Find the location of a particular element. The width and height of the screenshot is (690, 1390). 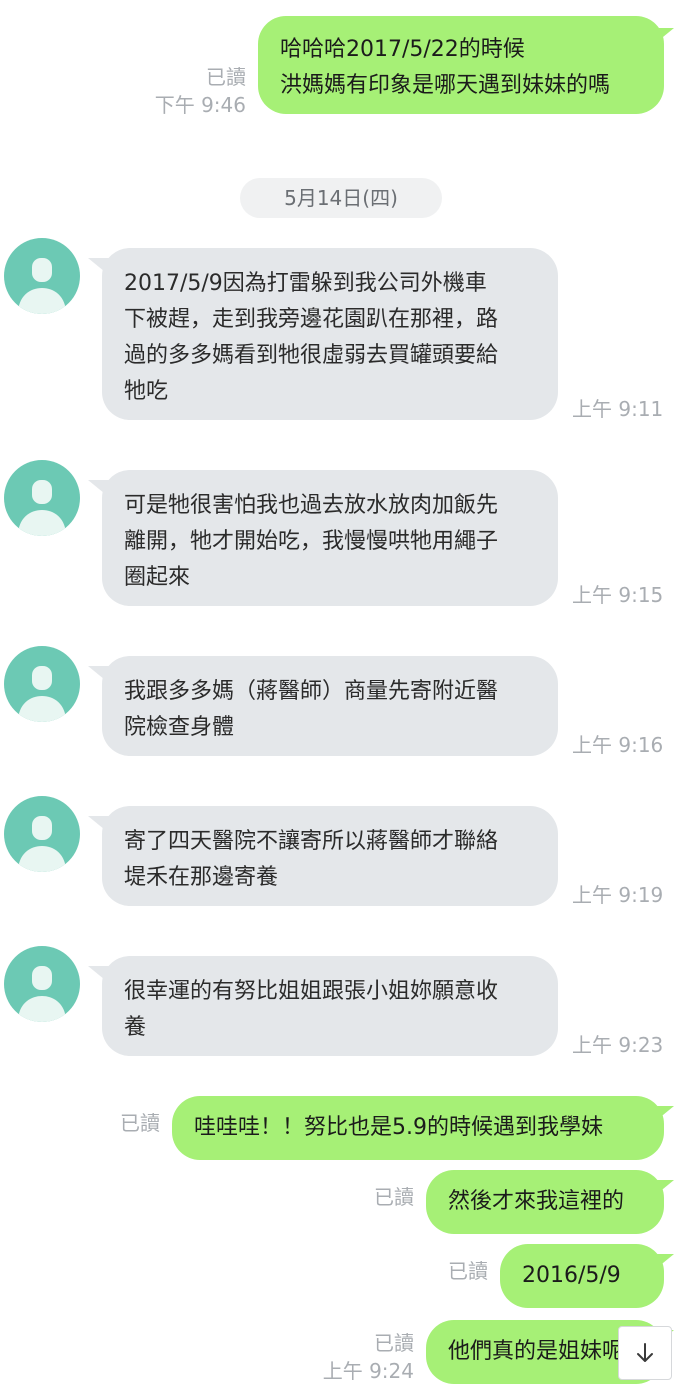

scroll-to-bottom-button is located at coordinates (645, 1353).